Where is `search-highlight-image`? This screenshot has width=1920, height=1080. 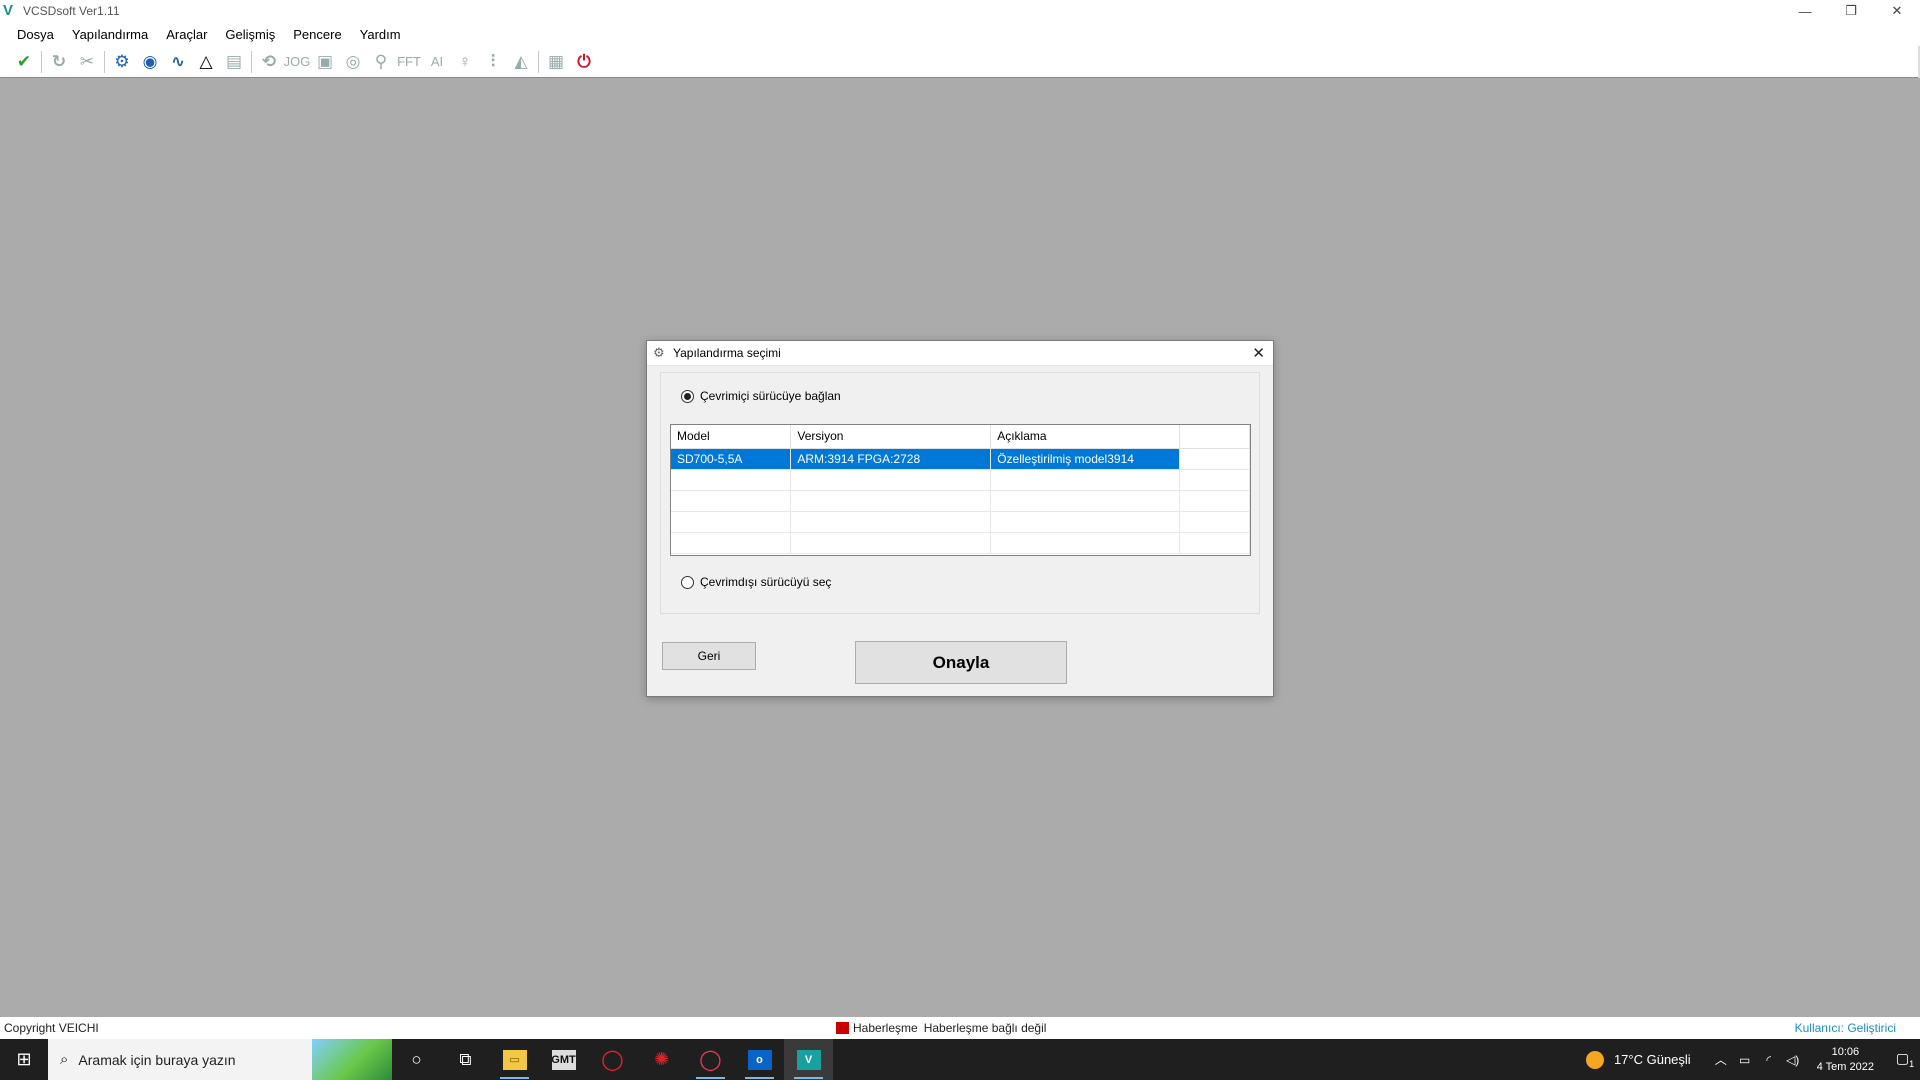 search-highlight-image is located at coordinates (352, 1059).